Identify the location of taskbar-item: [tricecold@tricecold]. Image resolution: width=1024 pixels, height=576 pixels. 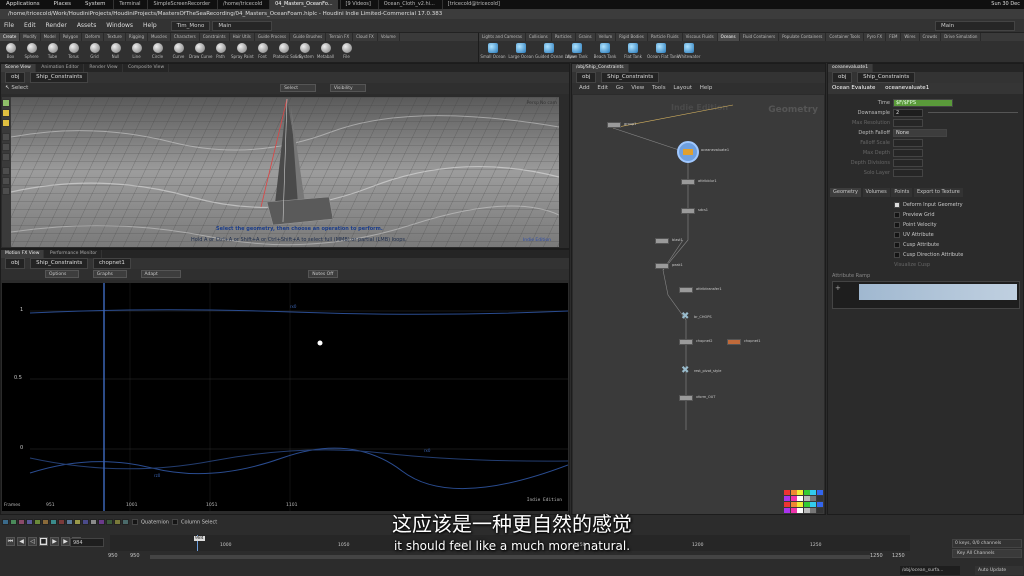
(473, 4).